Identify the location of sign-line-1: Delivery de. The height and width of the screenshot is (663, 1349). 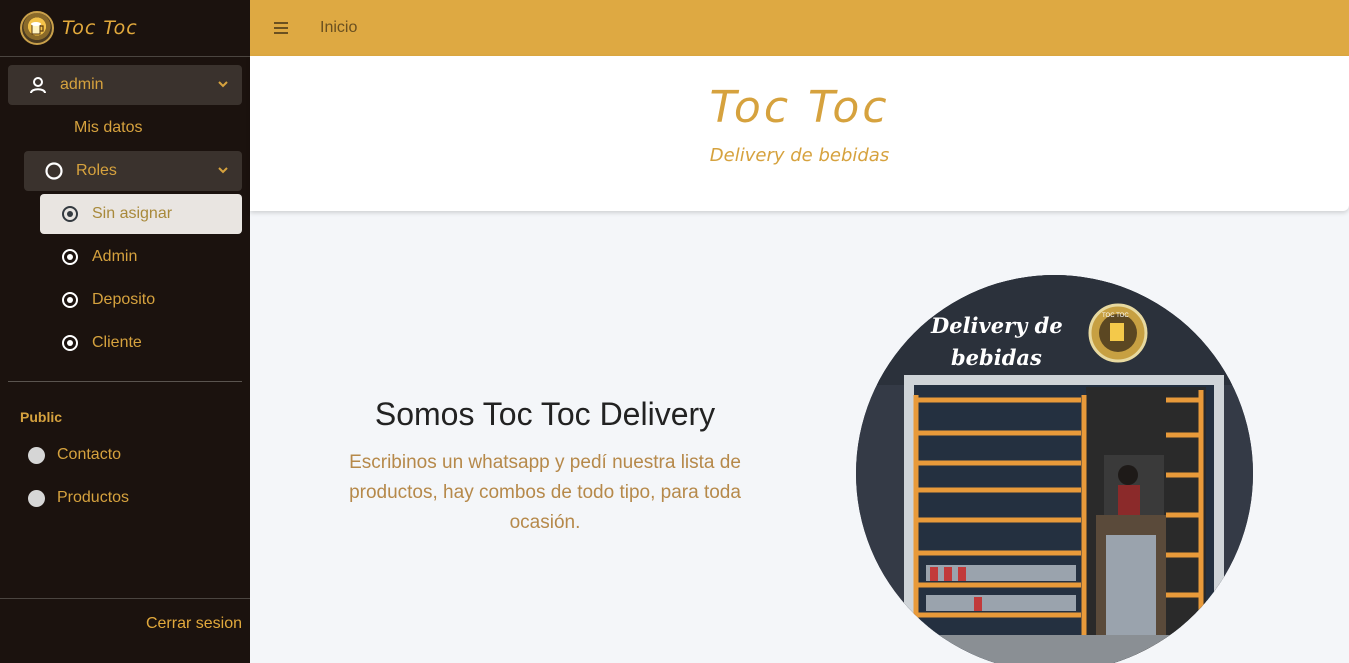
(996, 325).